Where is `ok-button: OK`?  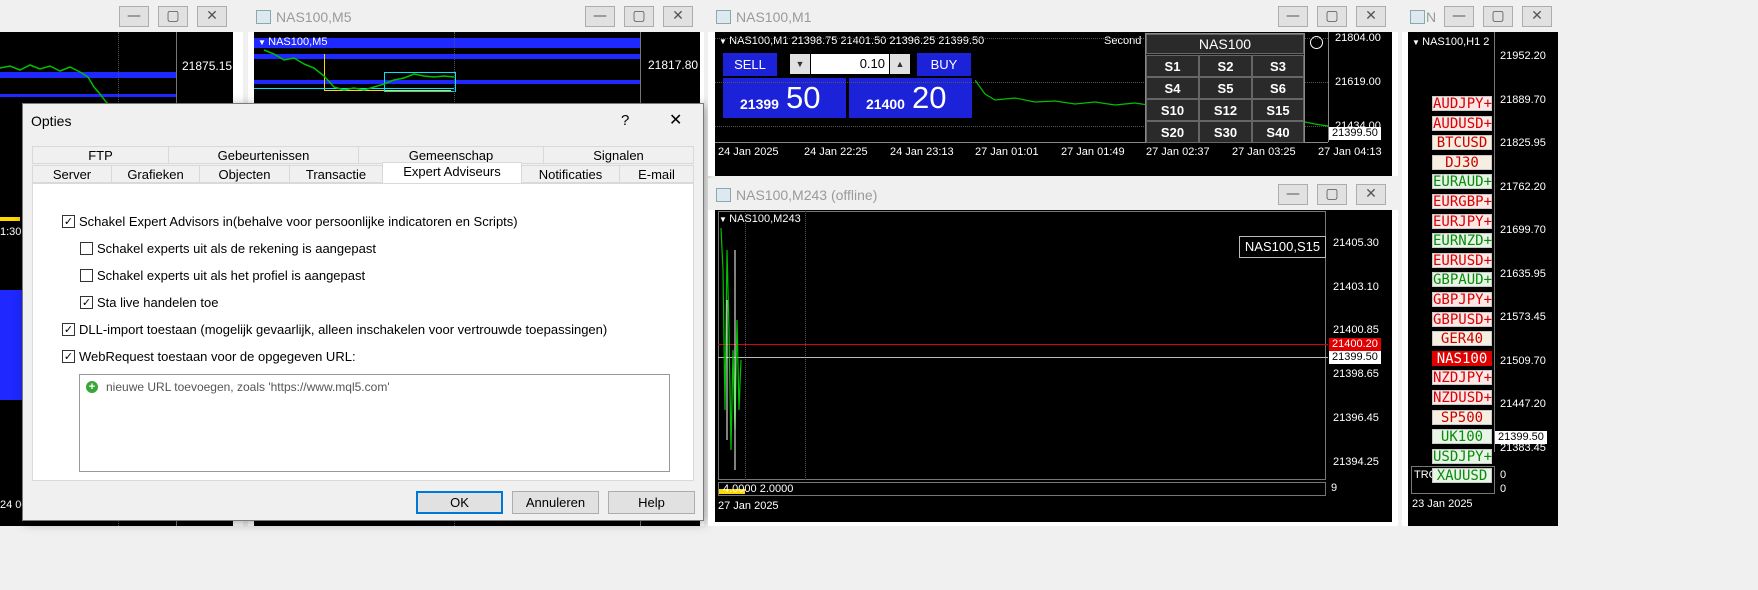 ok-button: OK is located at coordinates (459, 502).